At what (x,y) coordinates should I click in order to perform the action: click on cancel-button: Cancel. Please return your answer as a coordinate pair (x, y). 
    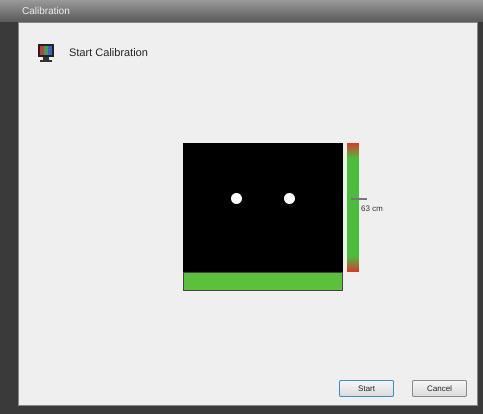
    Looking at the image, I should click on (439, 388).